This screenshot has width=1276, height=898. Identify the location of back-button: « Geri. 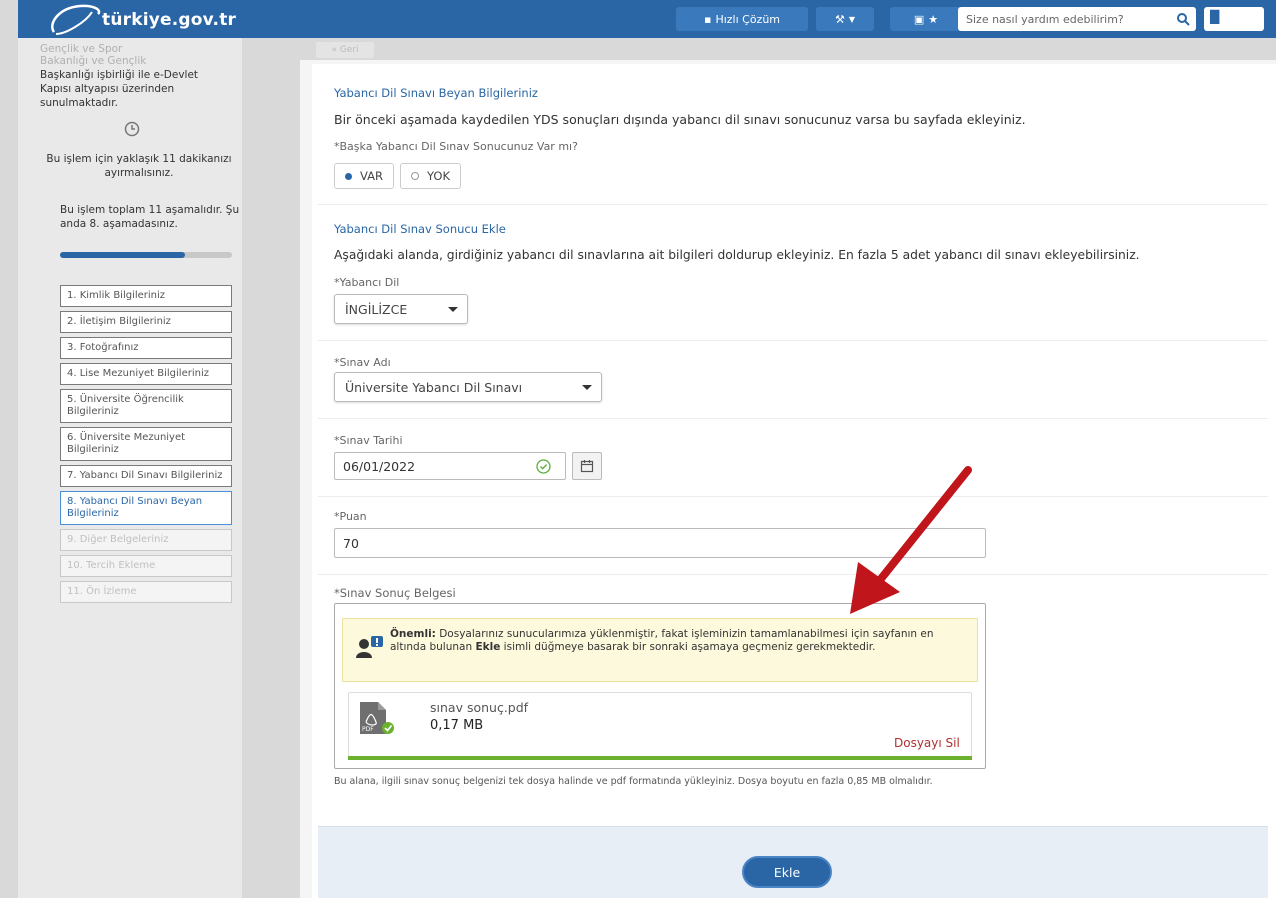
(345, 50).